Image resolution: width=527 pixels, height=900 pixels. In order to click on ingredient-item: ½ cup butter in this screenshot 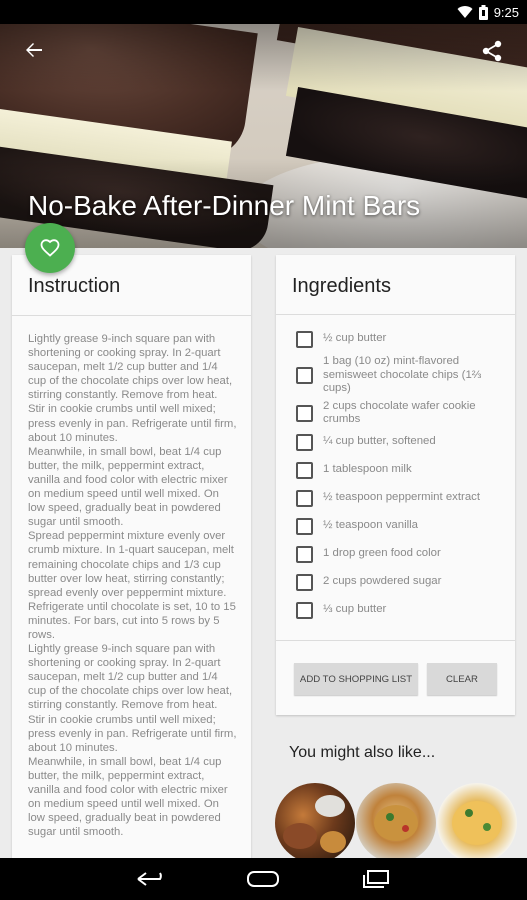, I will do `click(400, 339)`.